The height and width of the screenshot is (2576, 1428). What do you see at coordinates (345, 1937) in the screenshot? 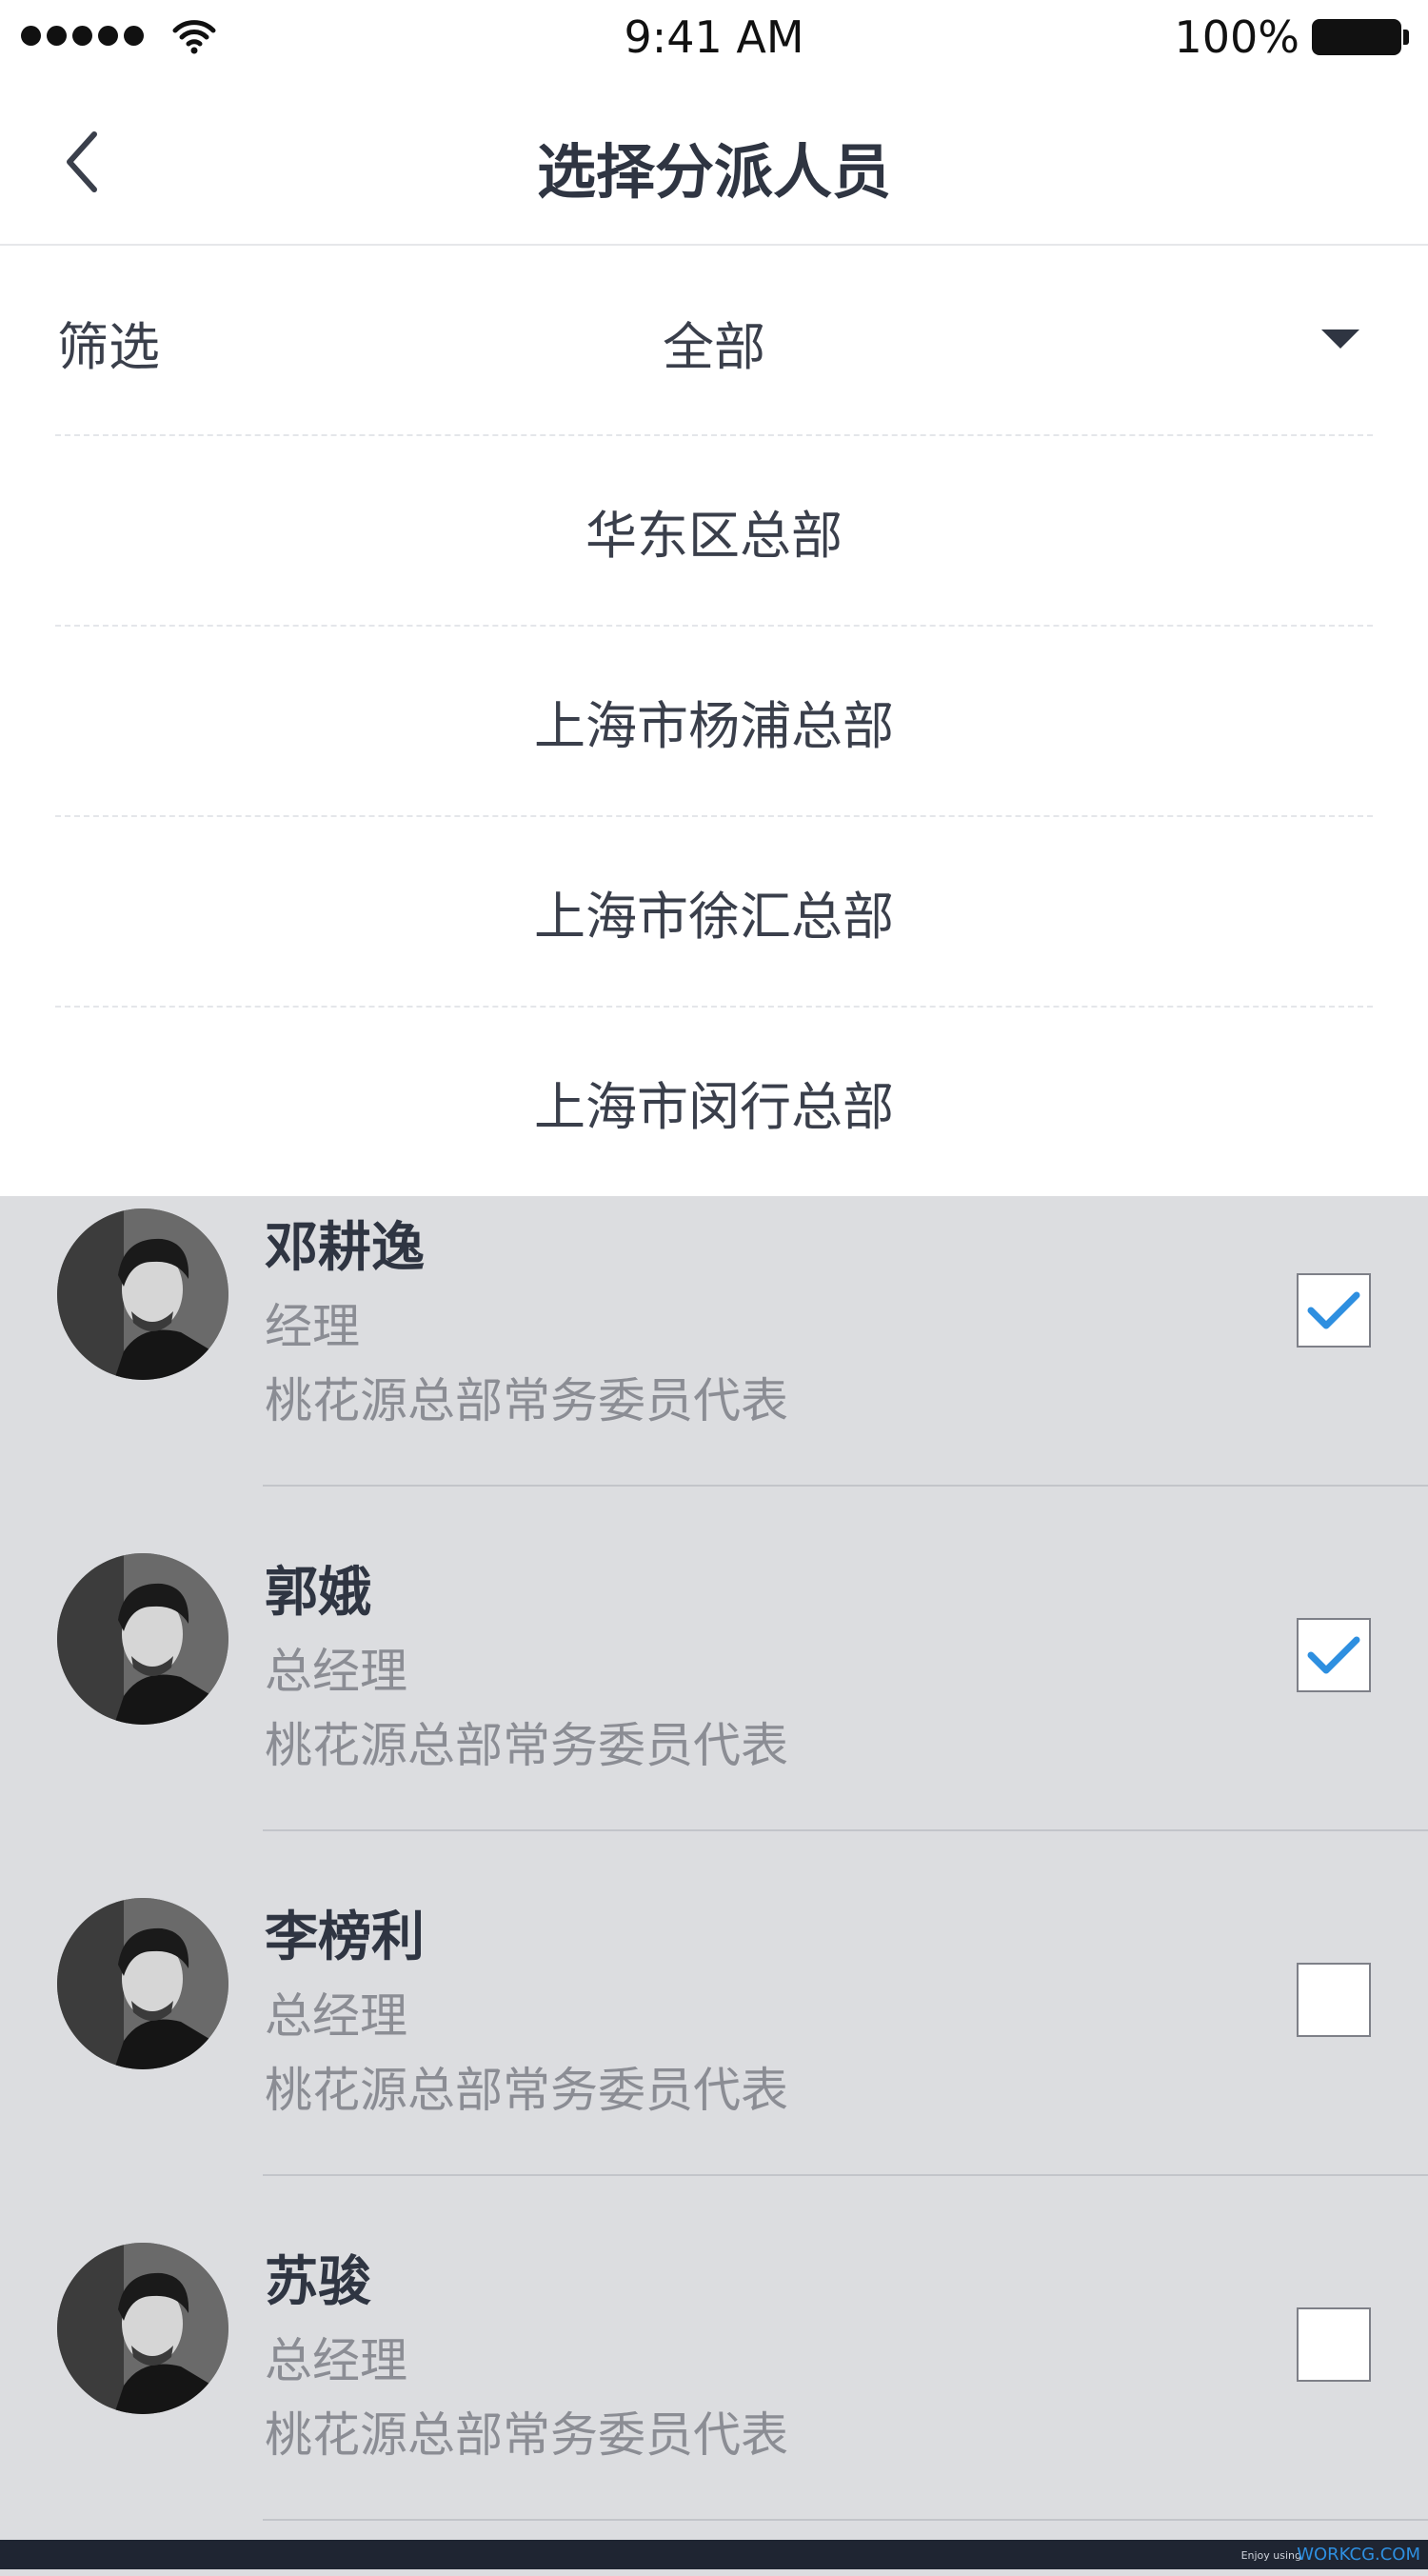
I see `person-name: 李榜利` at bounding box center [345, 1937].